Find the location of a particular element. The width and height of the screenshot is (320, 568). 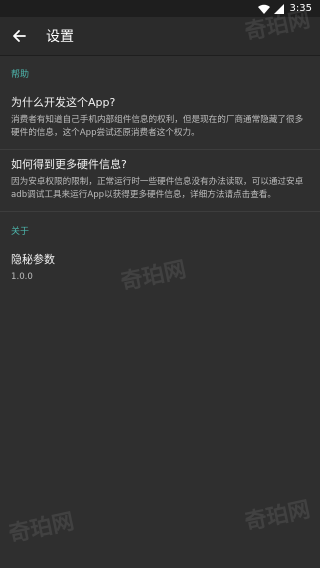

section-header-help: 帮助 is located at coordinates (20, 75).